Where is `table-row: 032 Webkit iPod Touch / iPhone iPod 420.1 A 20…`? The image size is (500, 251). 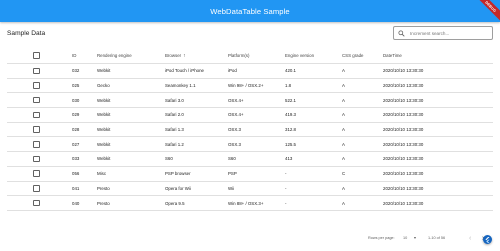 table-row: 032 Webkit iPod Touch / iPhone iPod 420.1 A 20… is located at coordinates (250, 71).